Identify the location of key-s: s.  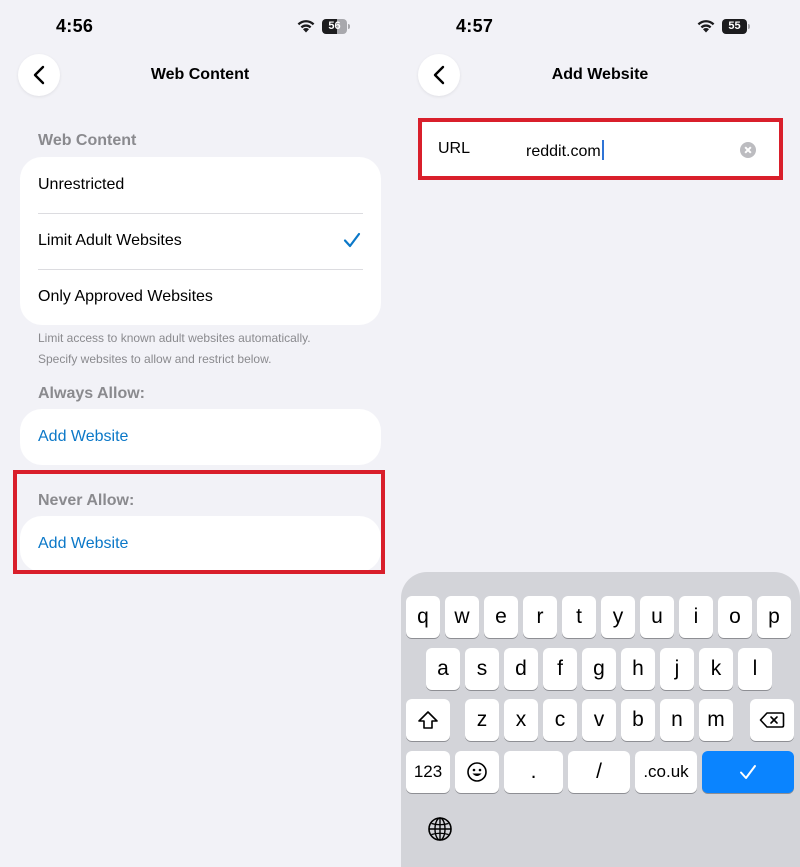
(482, 669).